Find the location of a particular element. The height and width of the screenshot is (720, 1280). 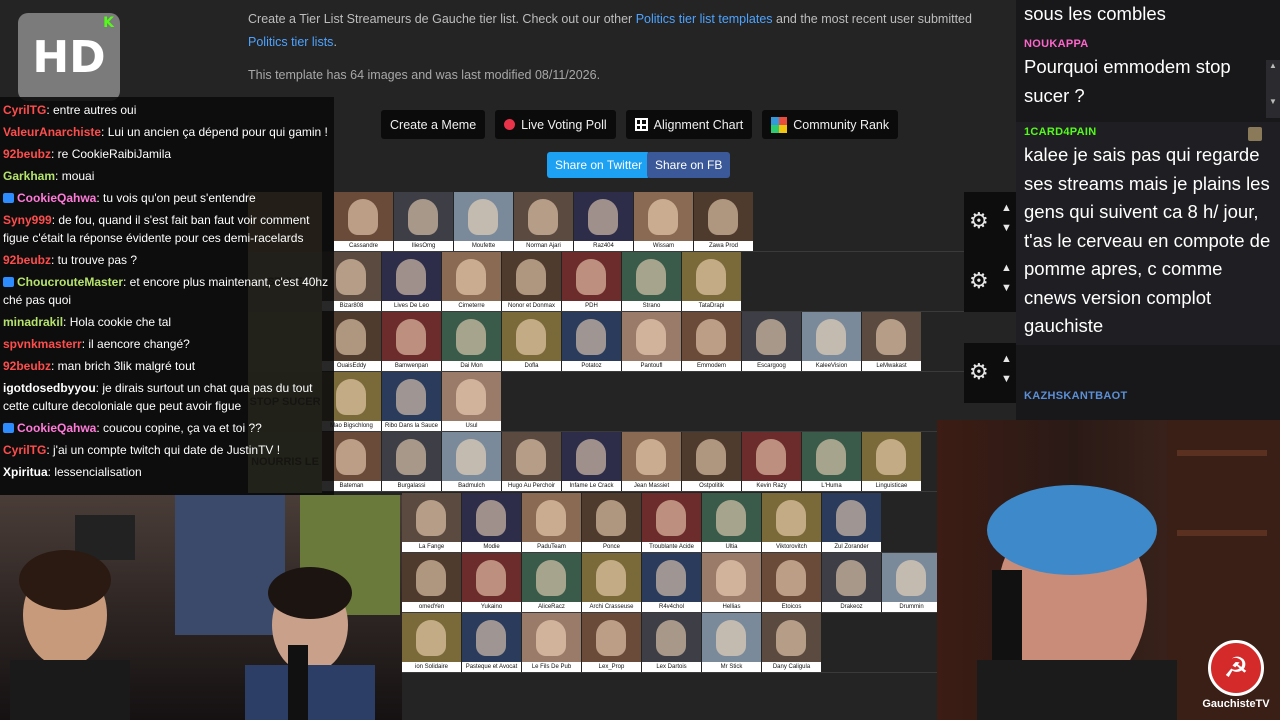

tier-item: Strano is located at coordinates (651, 281).